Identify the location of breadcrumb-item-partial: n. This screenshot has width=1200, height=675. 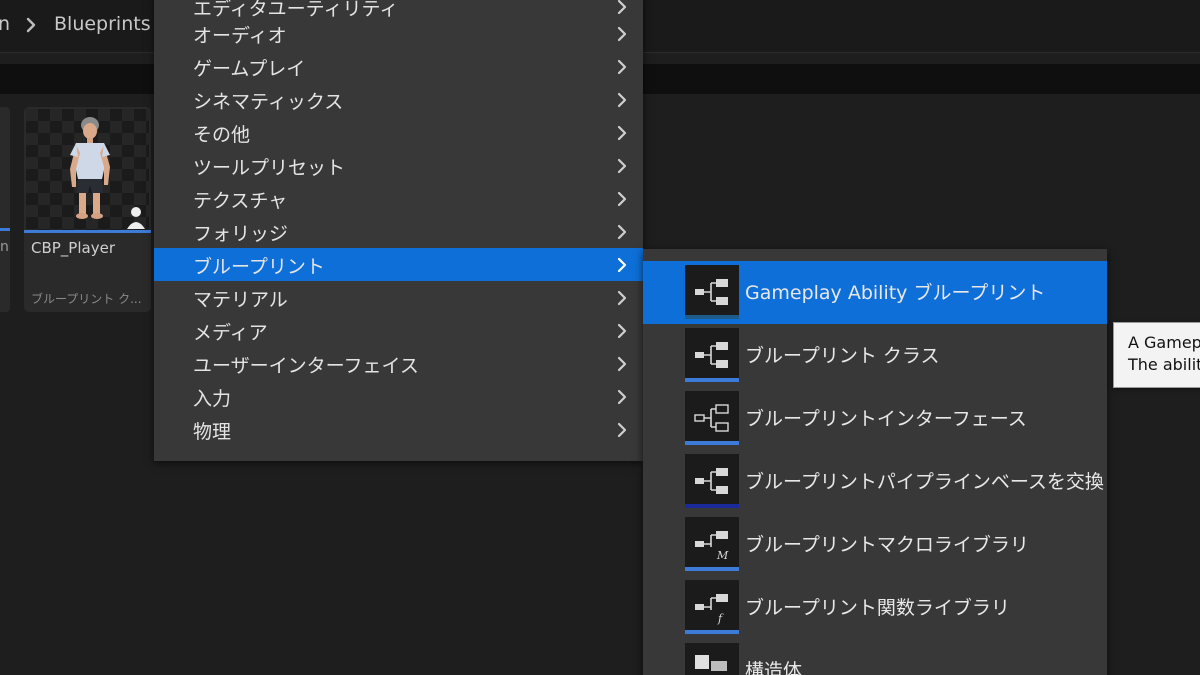
(5, 24).